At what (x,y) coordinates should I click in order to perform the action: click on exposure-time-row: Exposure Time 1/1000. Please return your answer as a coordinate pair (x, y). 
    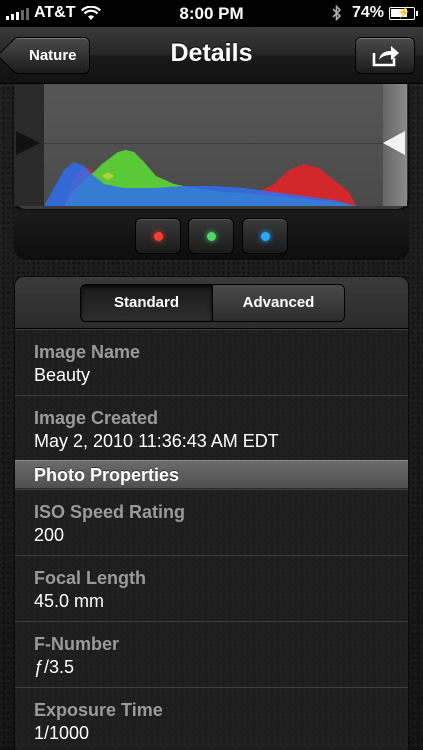
    Looking at the image, I should click on (211, 718).